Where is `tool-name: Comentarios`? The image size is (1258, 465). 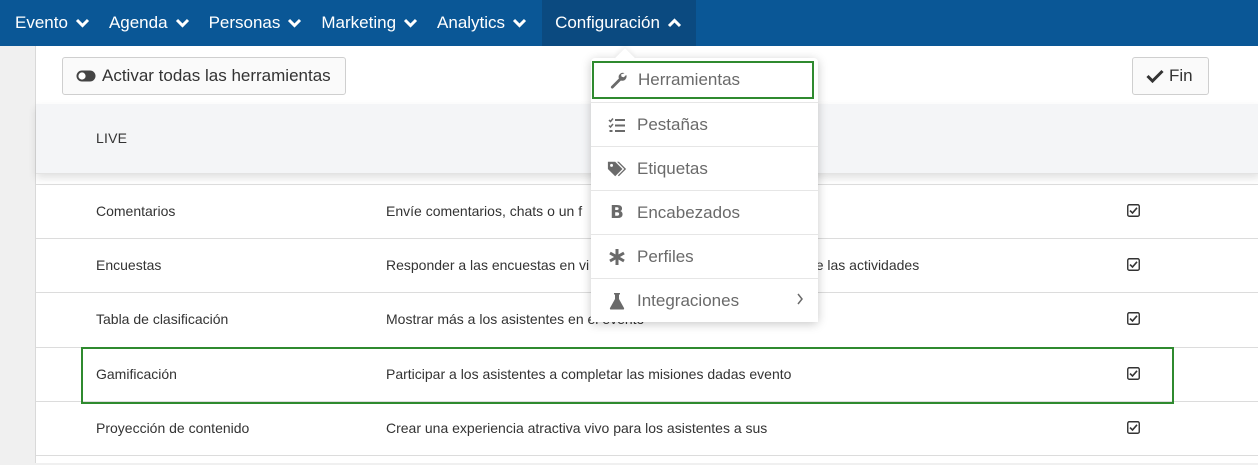 tool-name: Comentarios is located at coordinates (136, 211).